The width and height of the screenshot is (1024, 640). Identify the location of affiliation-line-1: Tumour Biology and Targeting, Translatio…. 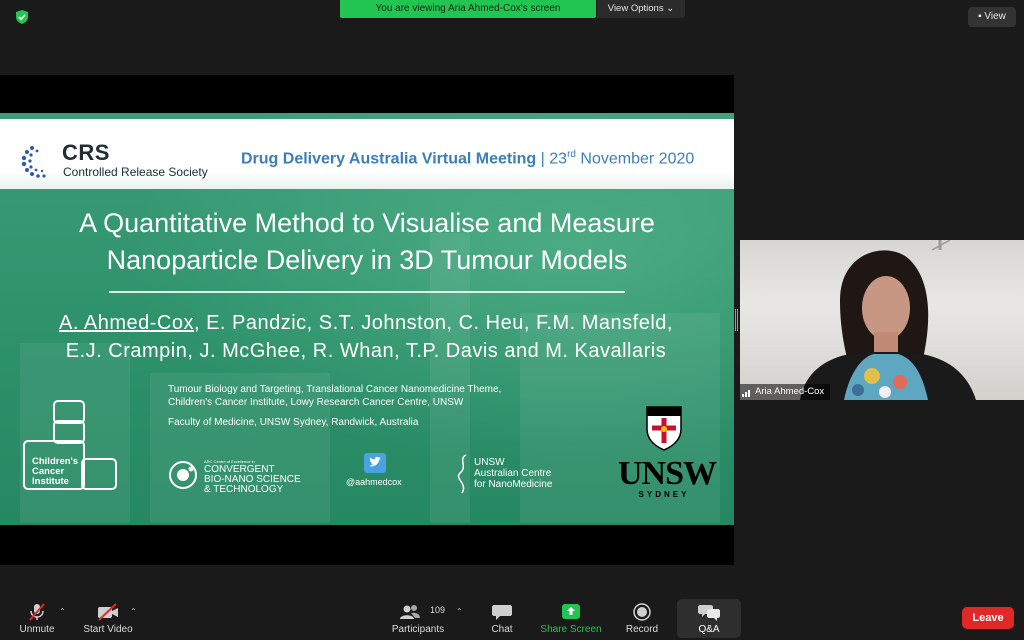
(335, 389).